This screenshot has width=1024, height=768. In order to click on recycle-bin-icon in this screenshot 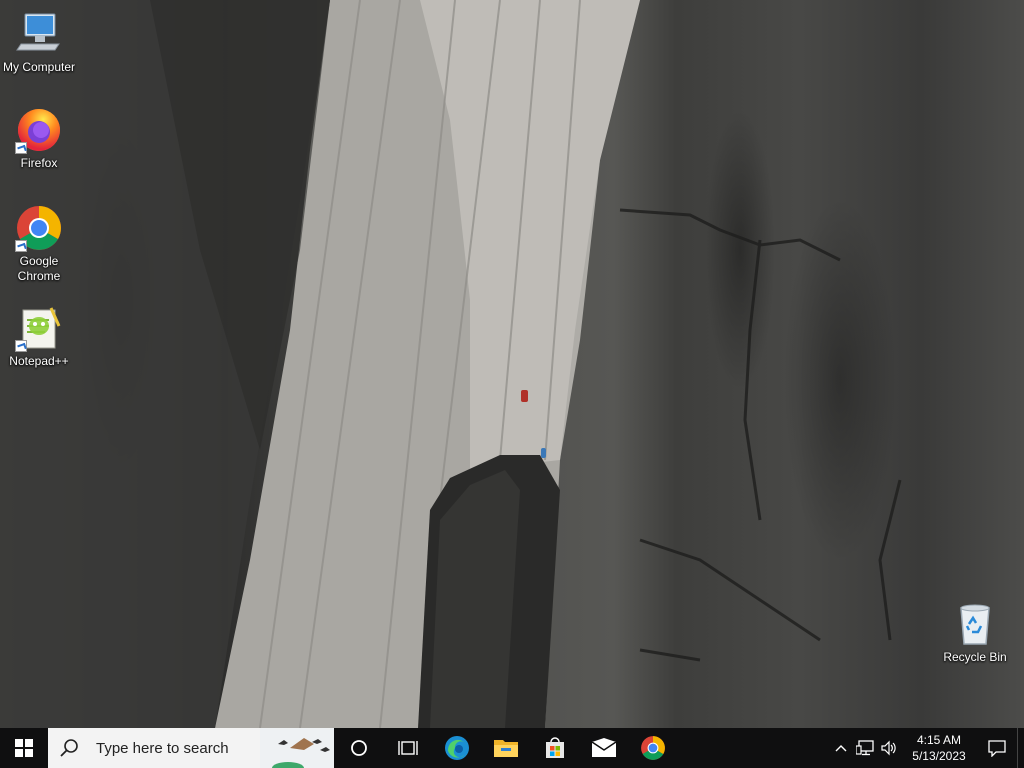, I will do `click(975, 624)`.